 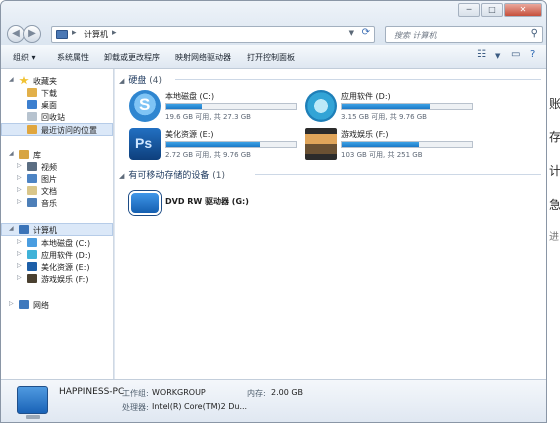 What do you see at coordinates (515, 54) in the screenshot?
I see `preview-pane-icon: ▭` at bounding box center [515, 54].